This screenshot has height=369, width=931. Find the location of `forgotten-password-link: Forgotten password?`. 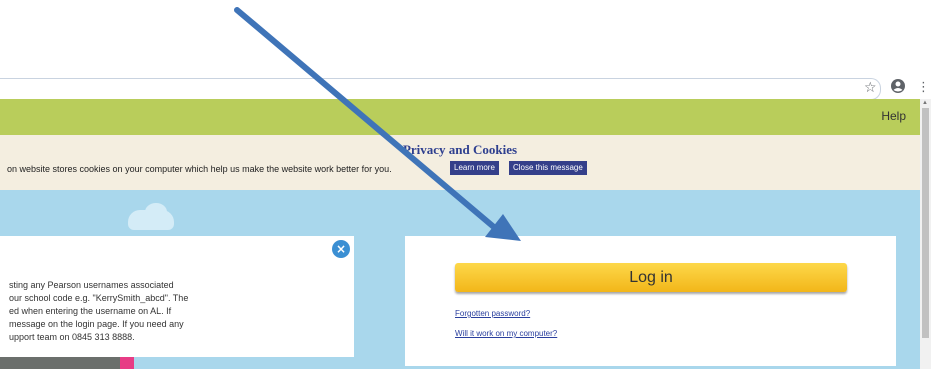

forgotten-password-link: Forgotten password? is located at coordinates (492, 313).